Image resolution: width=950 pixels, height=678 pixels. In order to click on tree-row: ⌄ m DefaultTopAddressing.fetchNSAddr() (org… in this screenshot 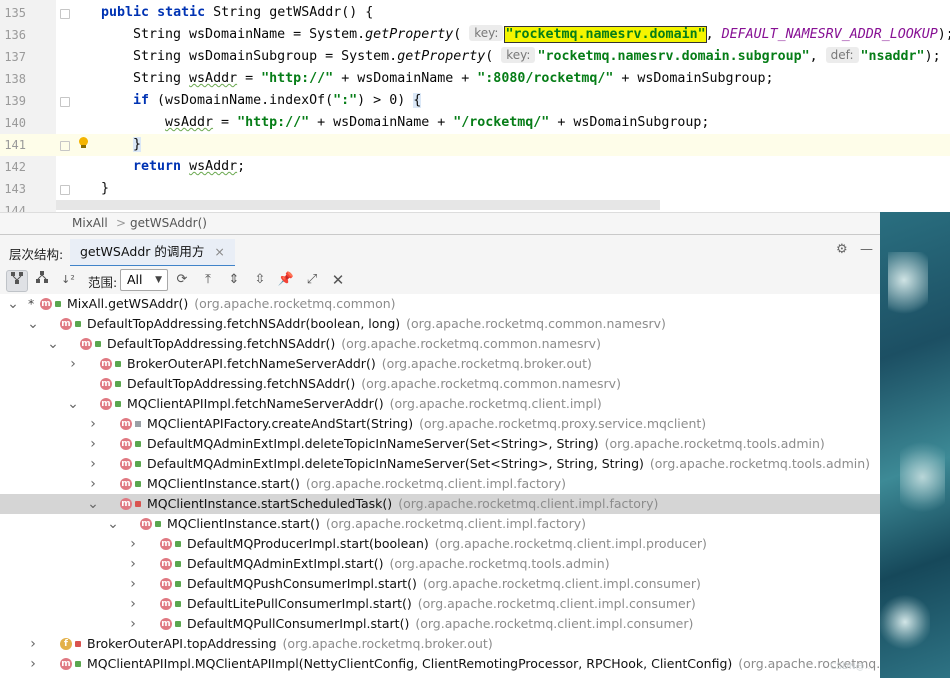, I will do `click(440, 344)`.